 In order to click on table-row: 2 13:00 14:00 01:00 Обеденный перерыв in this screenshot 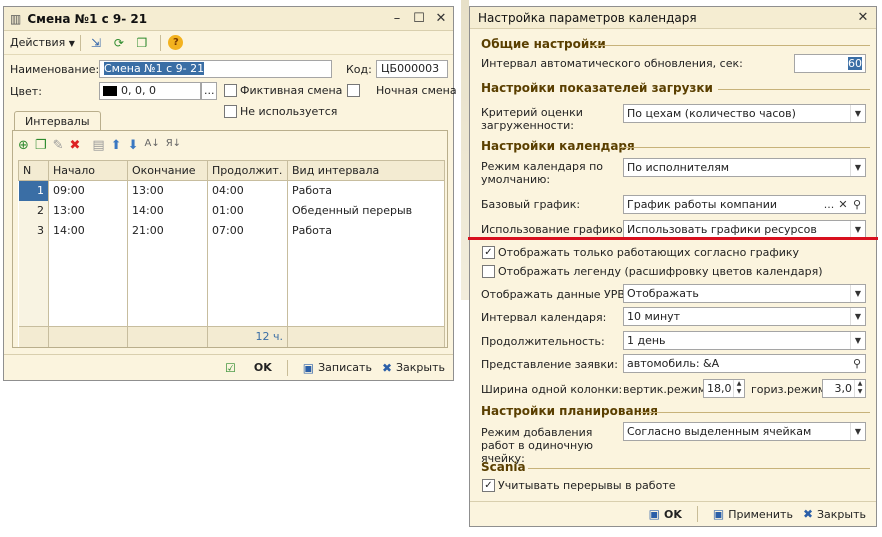, I will do `click(231, 210)`.